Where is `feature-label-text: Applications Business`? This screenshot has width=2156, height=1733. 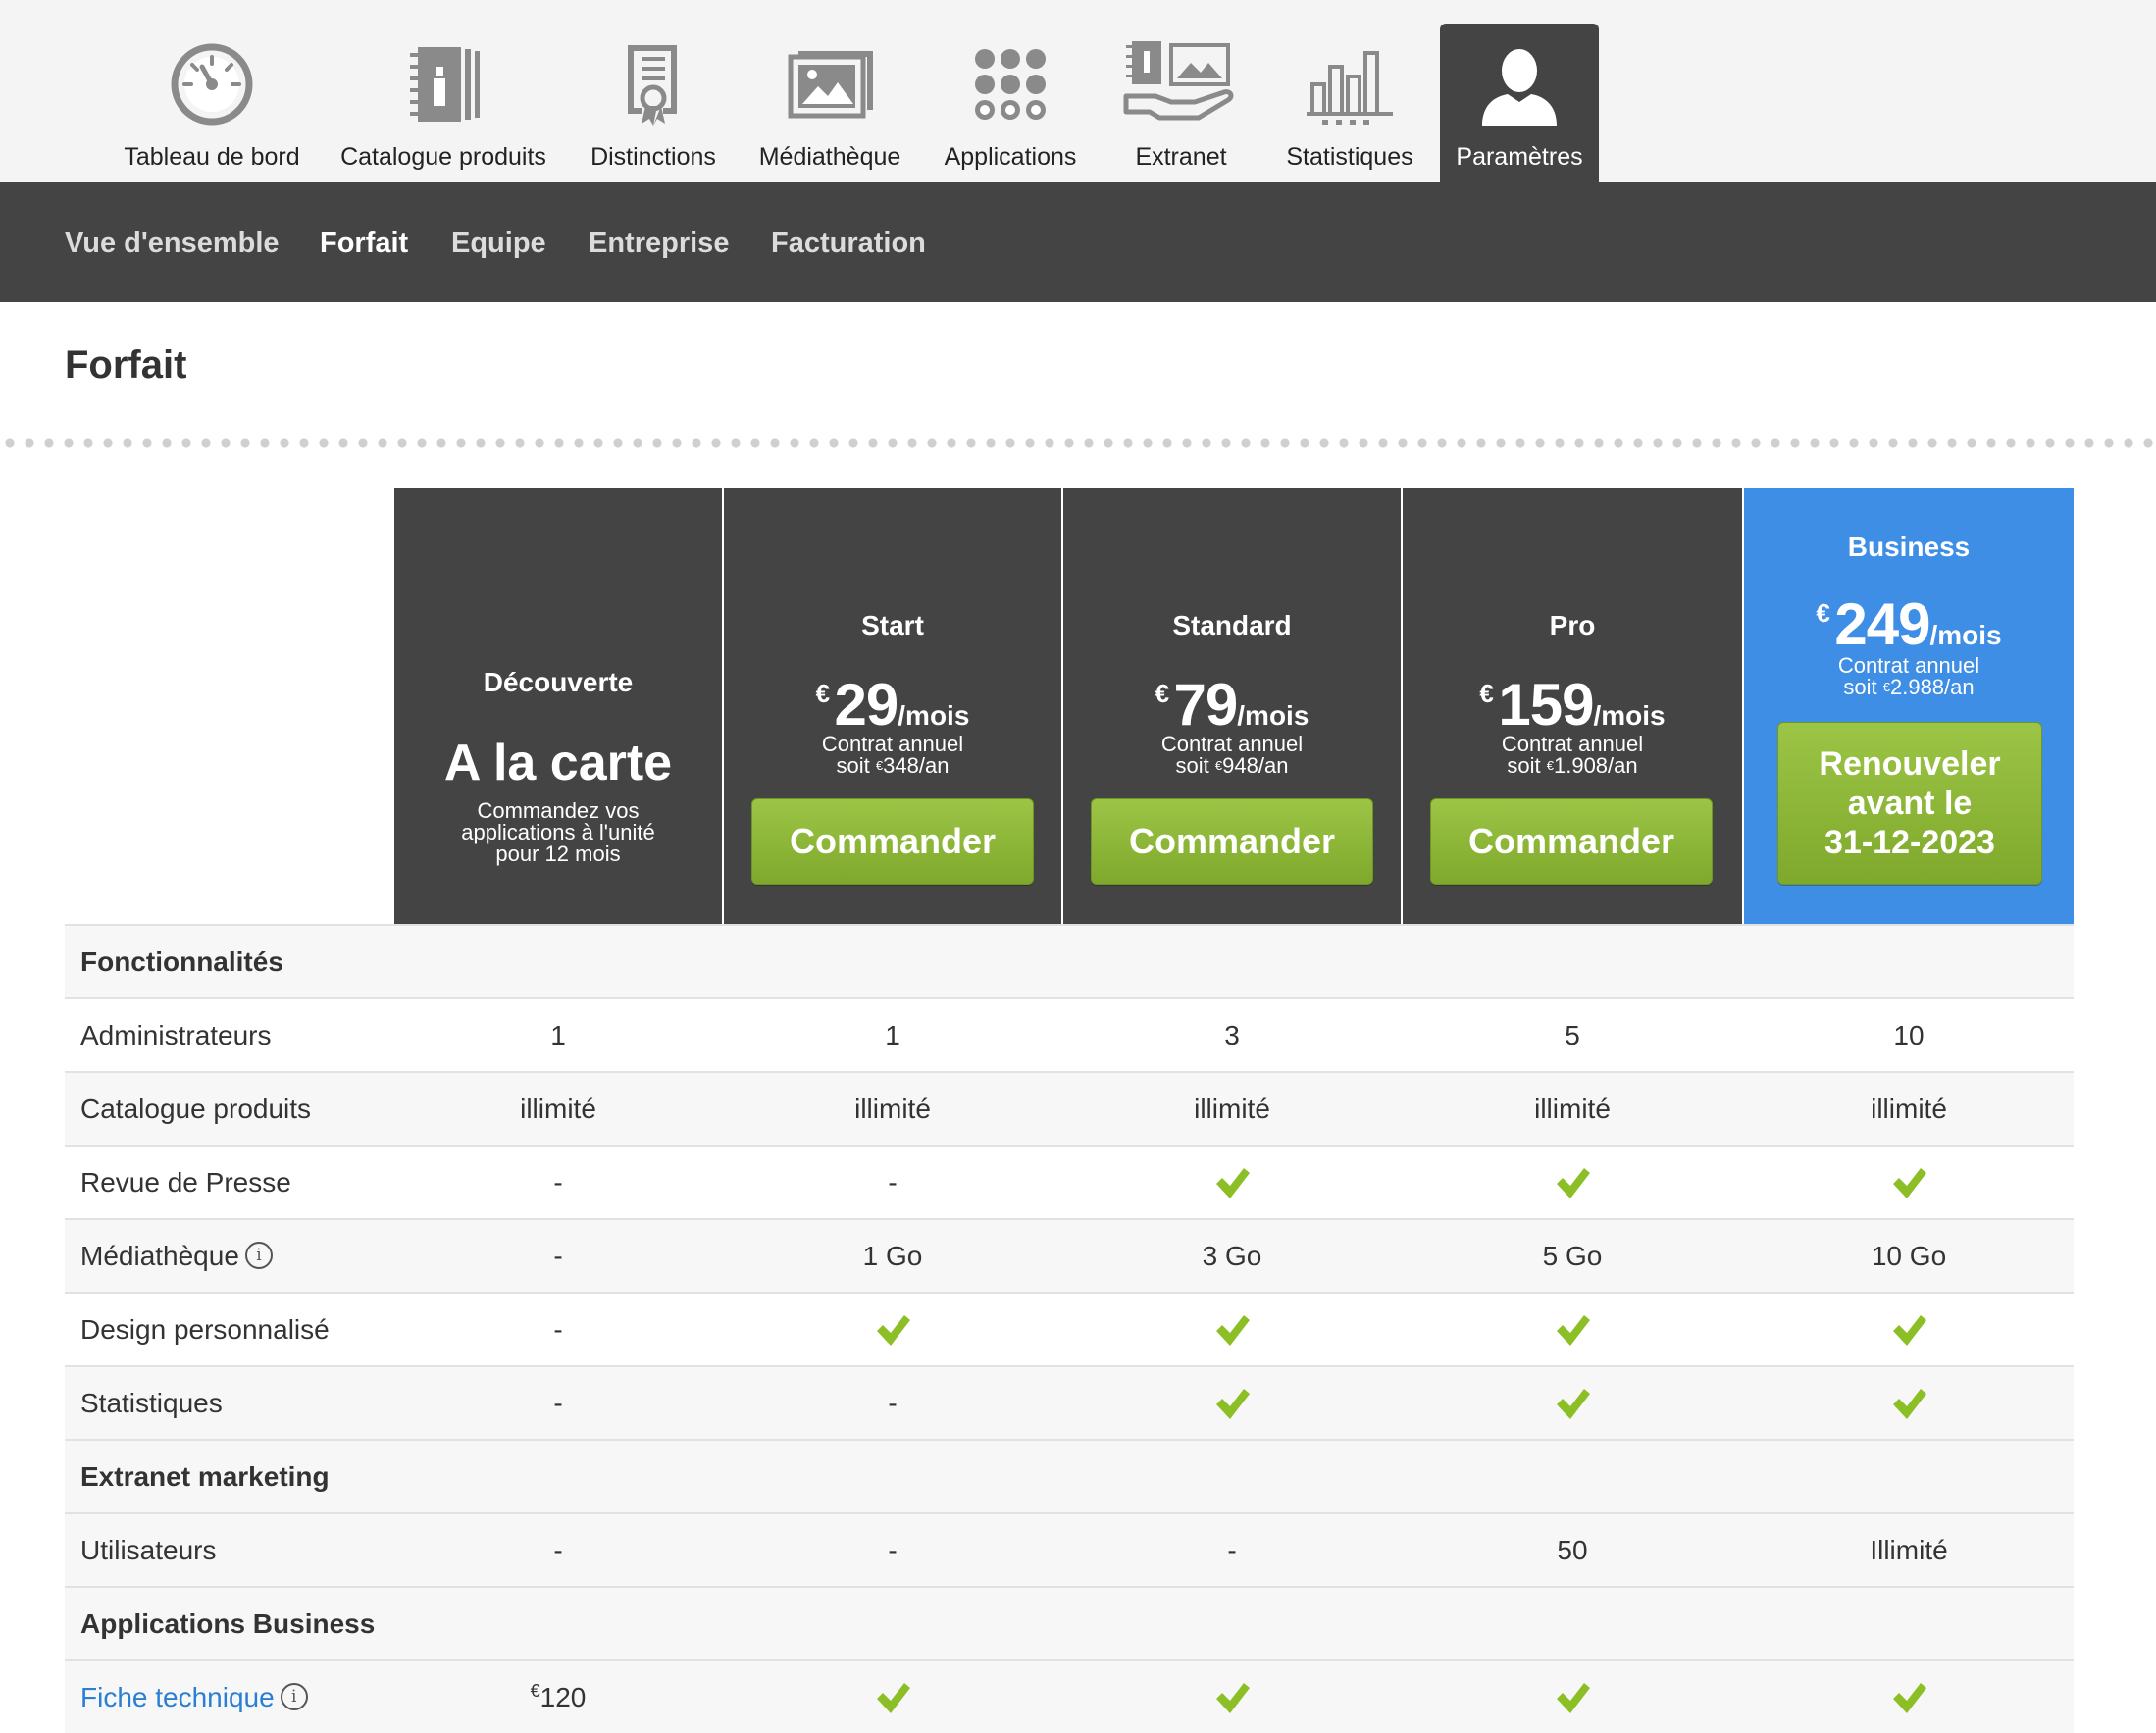 feature-label-text: Applications Business is located at coordinates (228, 1623).